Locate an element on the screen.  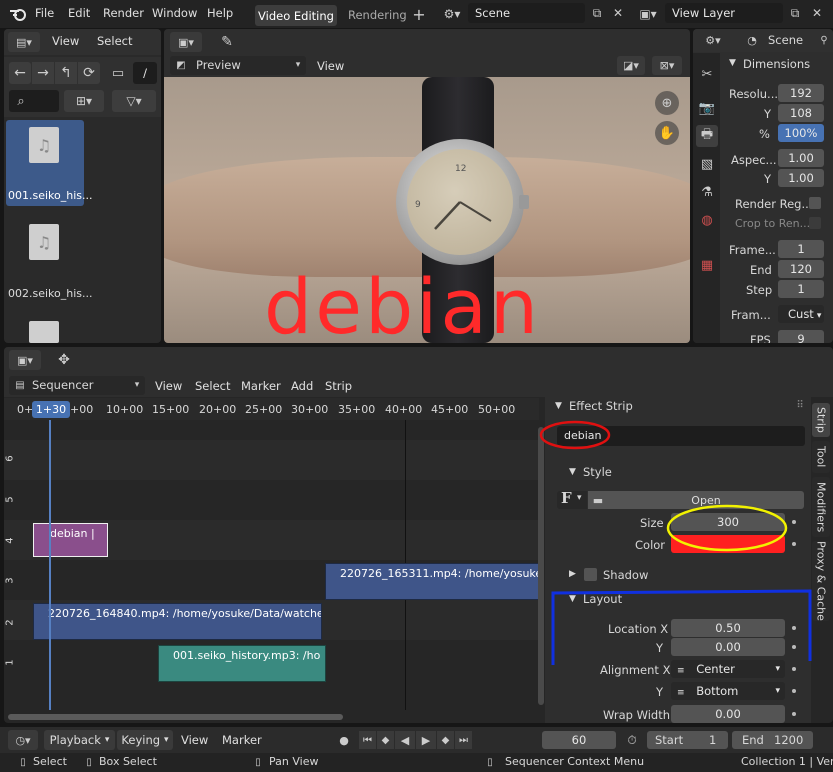
mouse-left-icon: ▯ is located at coordinates (23, 762).